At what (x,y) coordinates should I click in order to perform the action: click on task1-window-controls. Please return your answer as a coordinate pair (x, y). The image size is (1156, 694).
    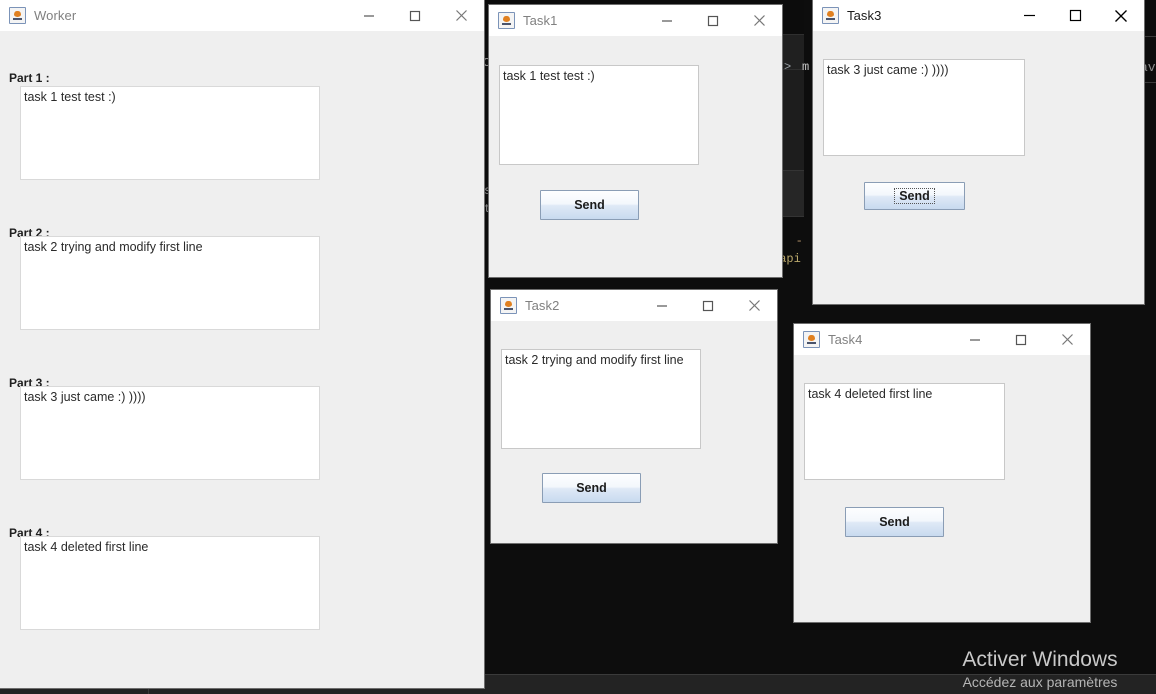
    Looking at the image, I should click on (713, 20).